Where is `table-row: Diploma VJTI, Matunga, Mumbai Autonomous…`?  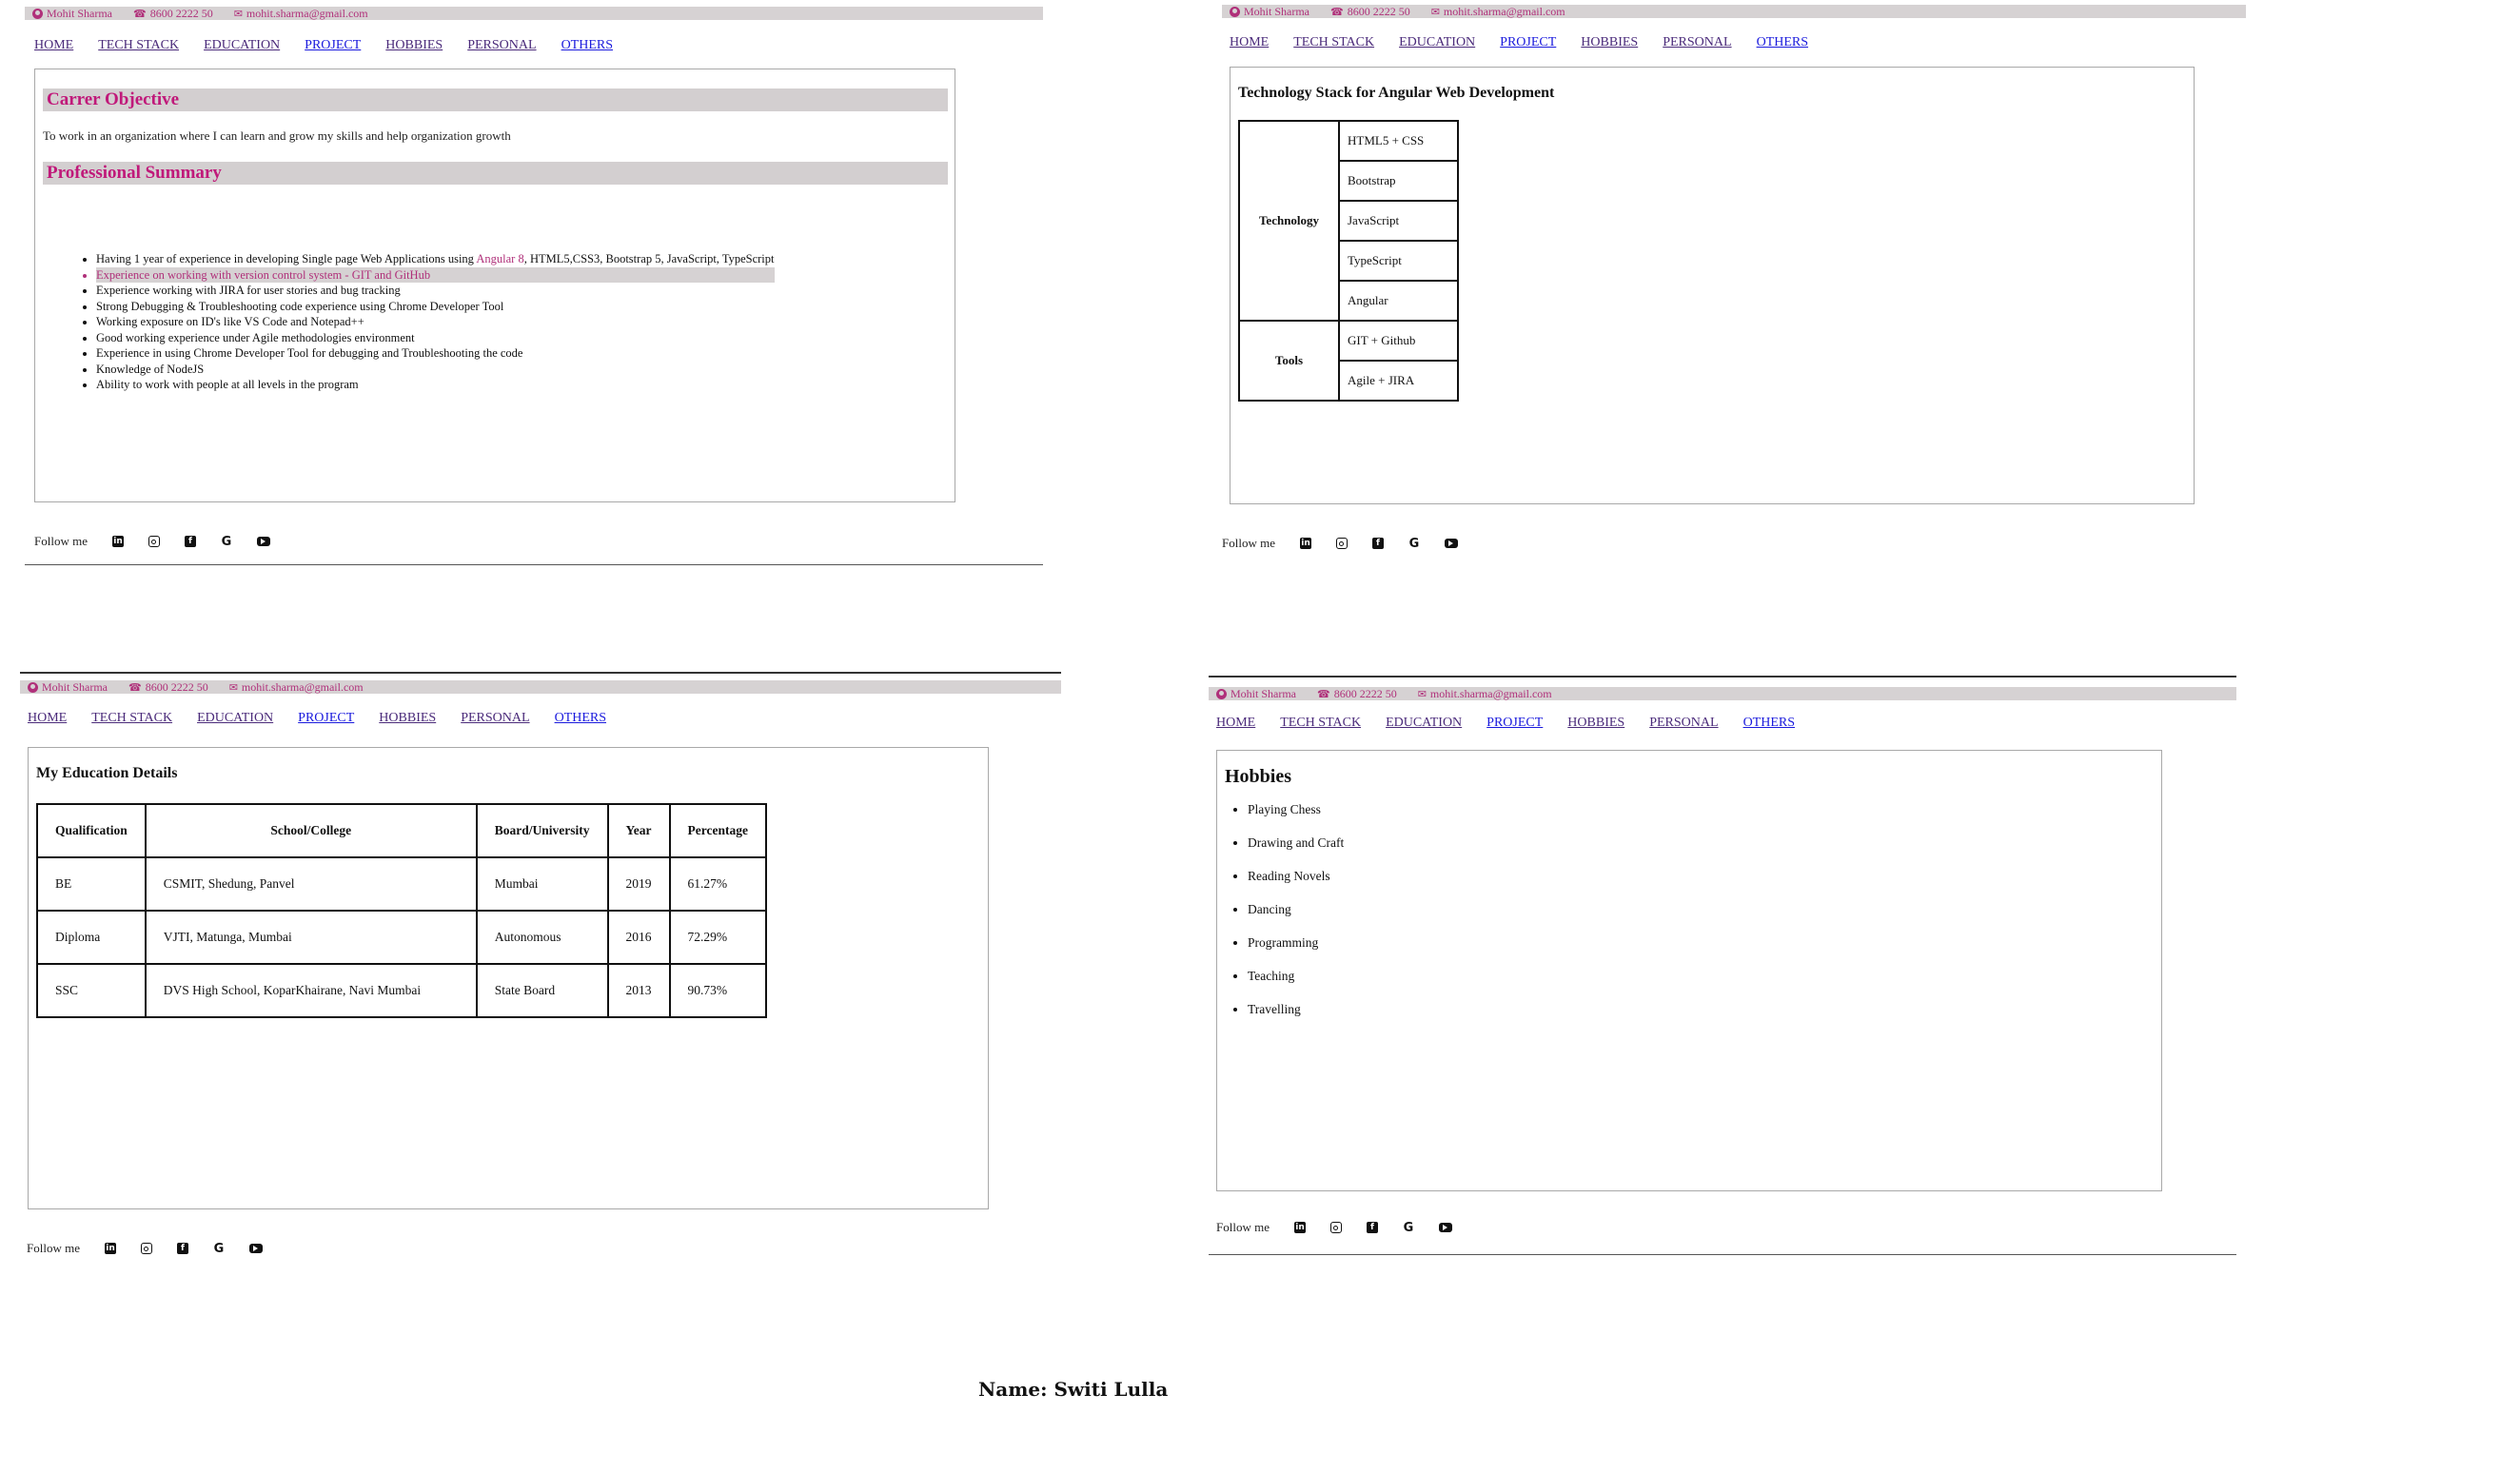
table-row: Diploma VJTI, Matunga, Mumbai Autonomous… is located at coordinates (401, 937).